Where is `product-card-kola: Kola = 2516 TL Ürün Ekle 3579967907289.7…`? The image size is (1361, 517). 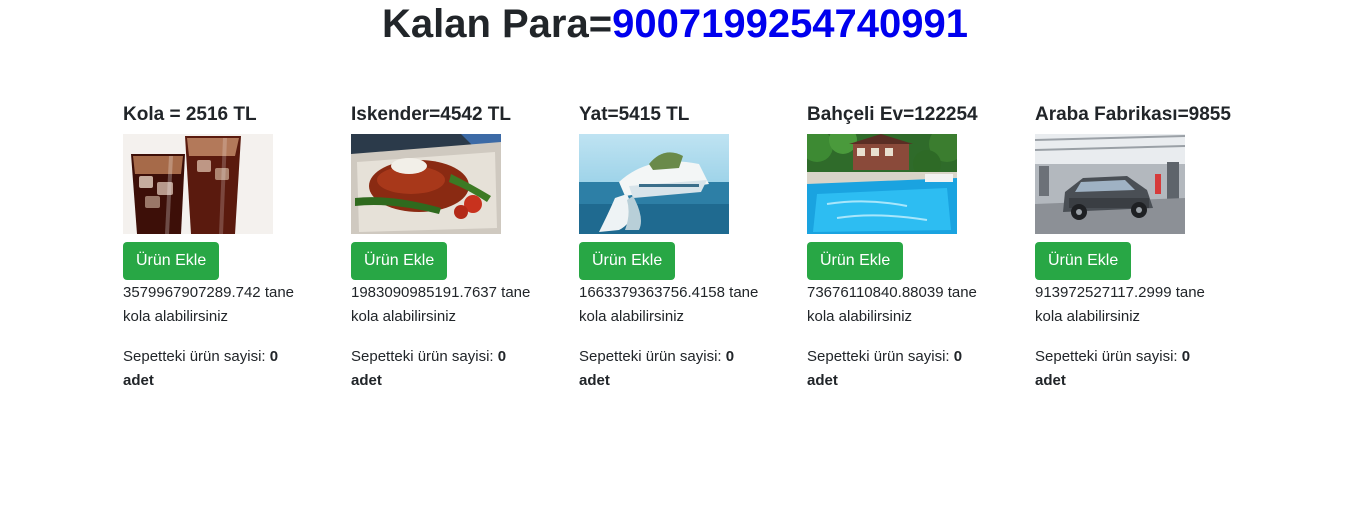
product-card-kola: Kola = 2516 TL Ürün Ekle 3579967907289.7… is located at coordinates (228, 248).